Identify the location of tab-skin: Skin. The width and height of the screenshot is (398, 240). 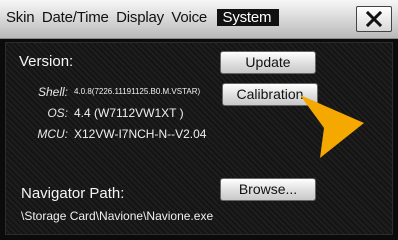
(20, 17).